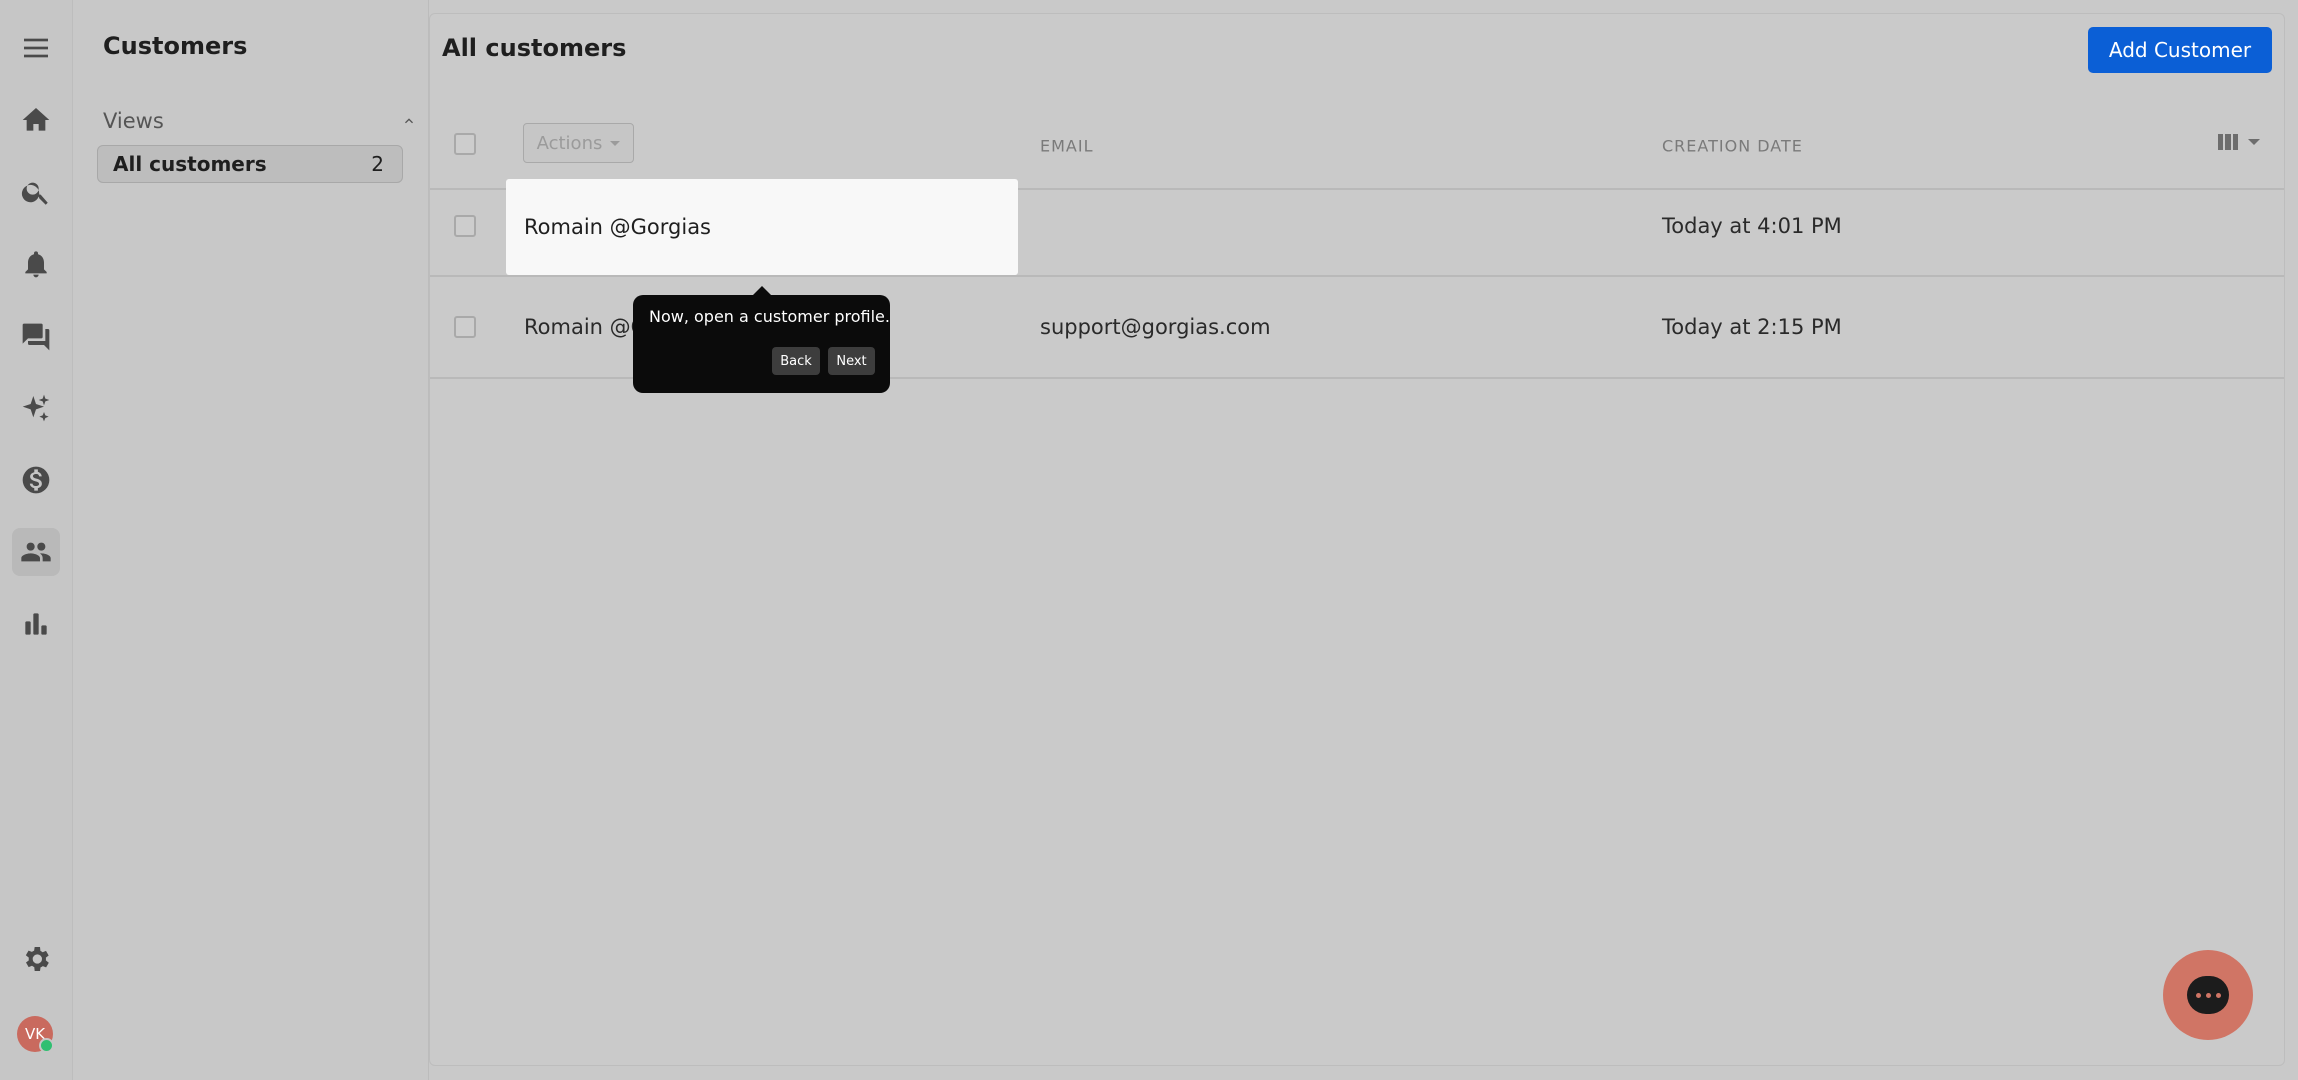  Describe the element at coordinates (617, 227) in the screenshot. I see `customer-name: Romain @Gorgias` at that location.